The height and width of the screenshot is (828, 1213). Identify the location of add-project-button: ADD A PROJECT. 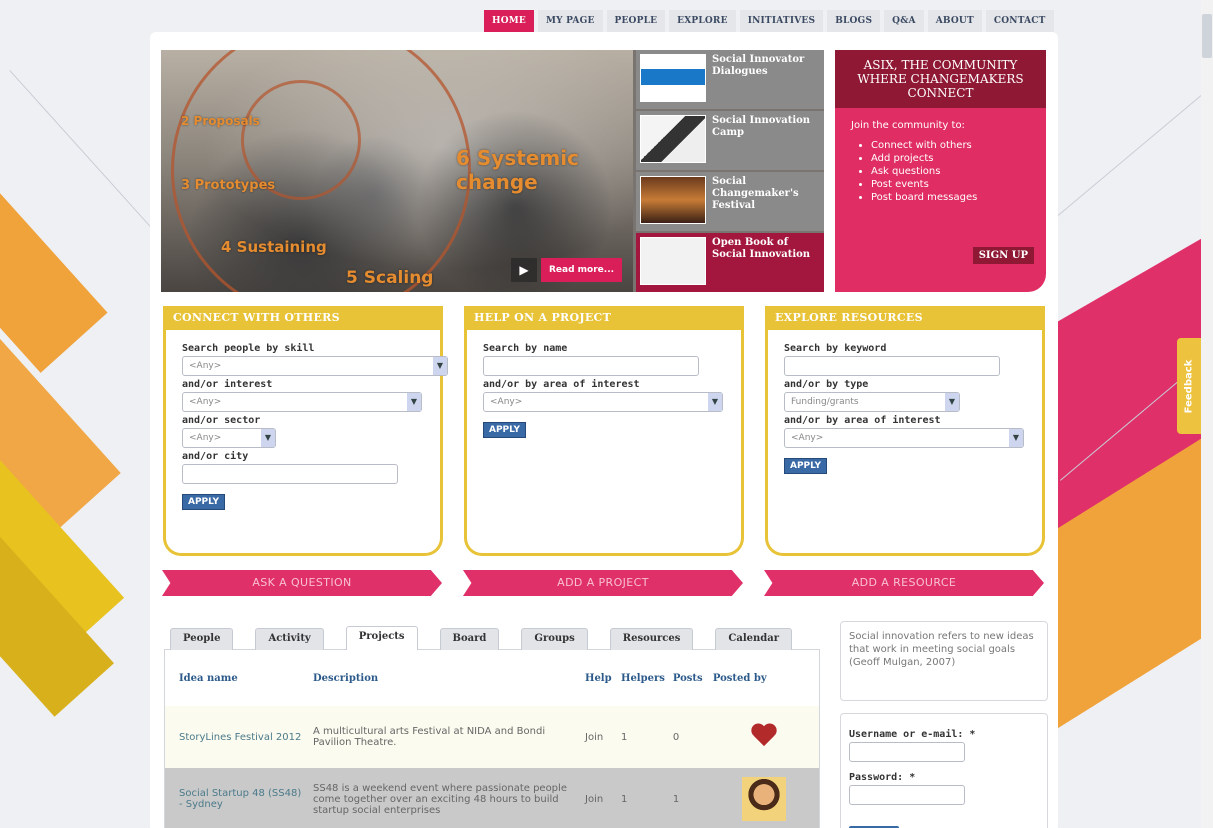
(603, 583).